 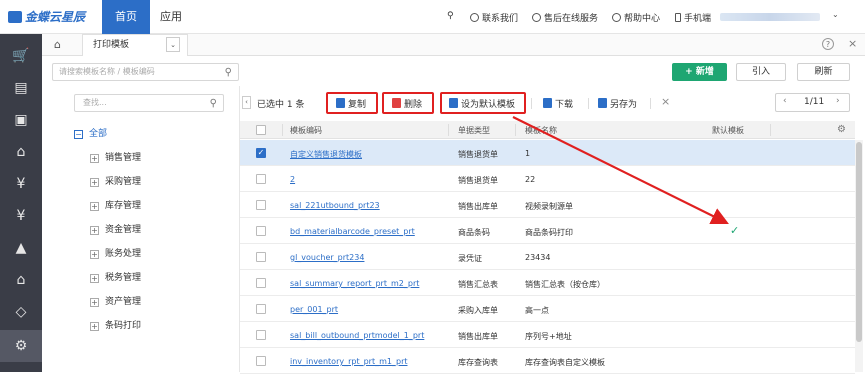 What do you see at coordinates (126, 17) in the screenshot?
I see `tab-home: 首页` at bounding box center [126, 17].